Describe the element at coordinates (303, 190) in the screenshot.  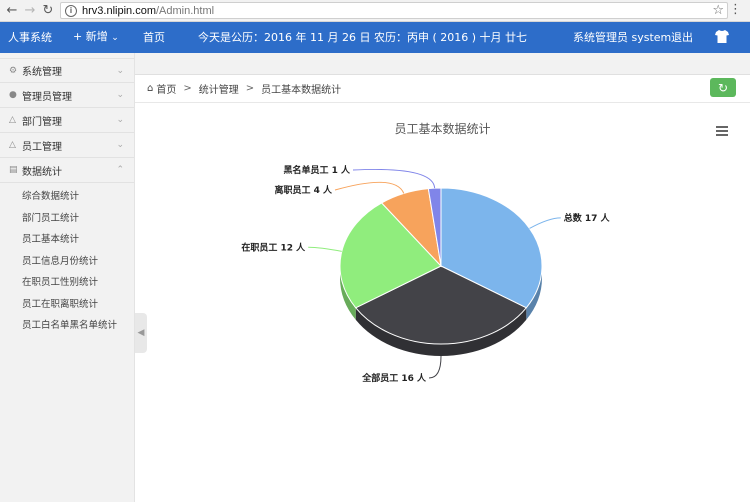
I see `pie-label: 离职员工 4 人` at that location.